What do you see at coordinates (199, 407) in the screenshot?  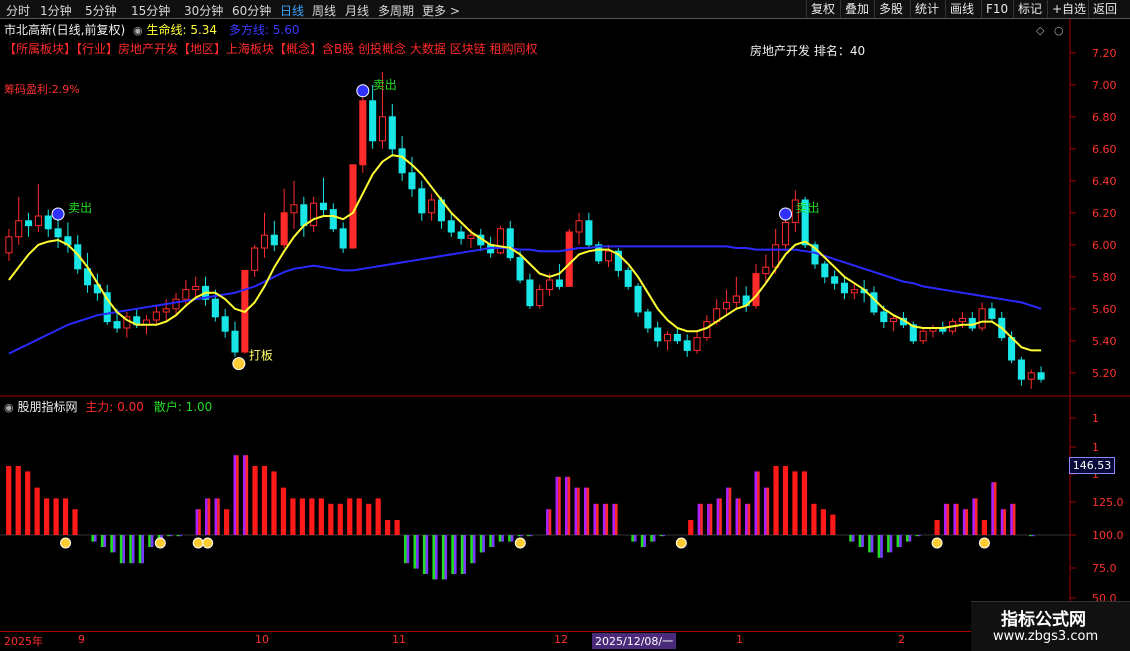 I see `retail-value: 1.00` at bounding box center [199, 407].